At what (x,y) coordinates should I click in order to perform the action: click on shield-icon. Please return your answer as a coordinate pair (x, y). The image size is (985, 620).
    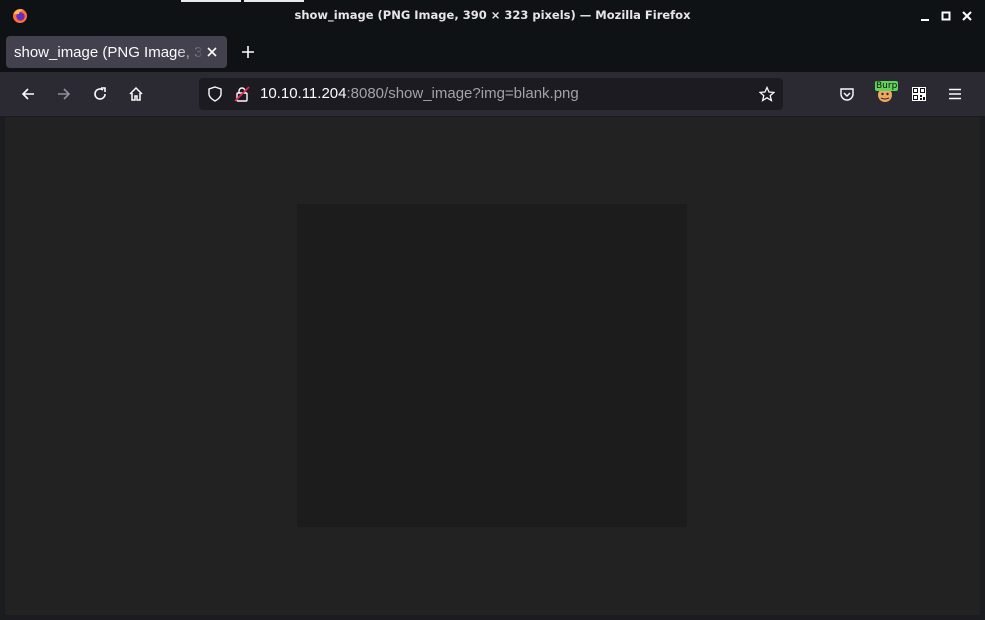
    Looking at the image, I should click on (215, 94).